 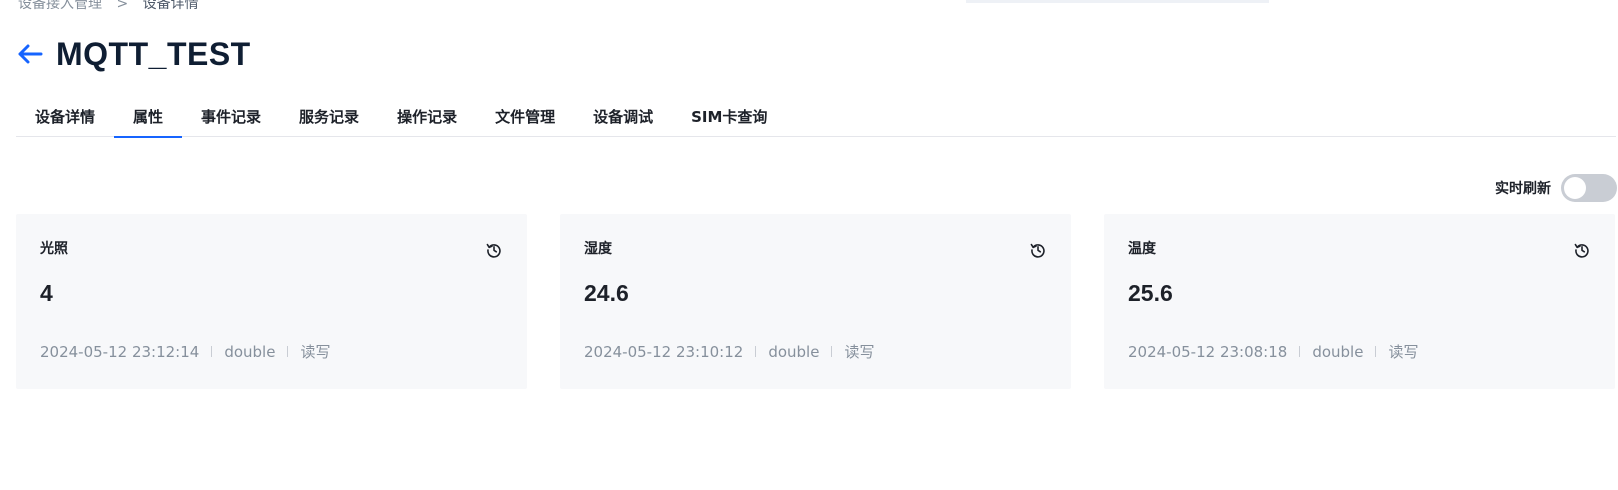 I want to click on breadcrumb: 设备接入管理 > 设备详情, so click(x=108, y=6).